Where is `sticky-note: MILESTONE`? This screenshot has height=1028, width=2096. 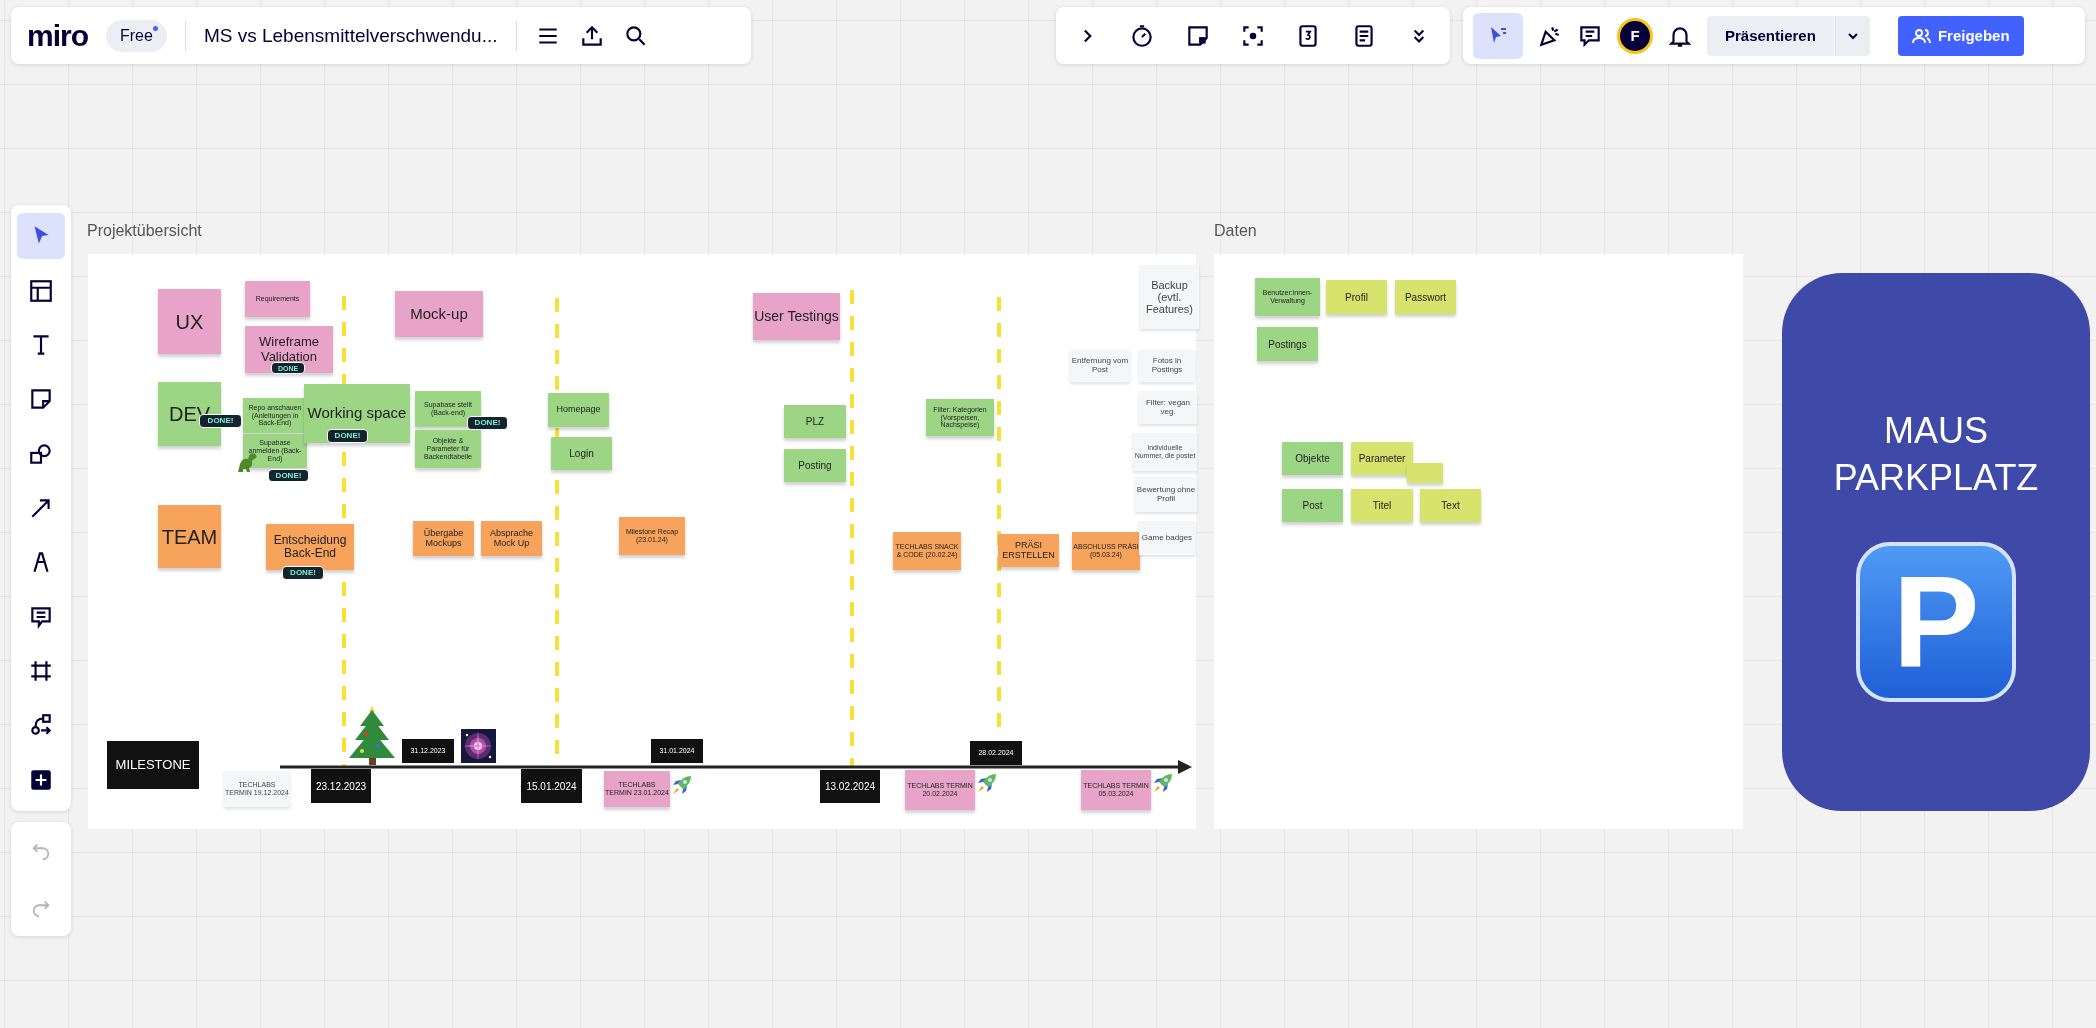
sticky-note: MILESTONE is located at coordinates (153, 765).